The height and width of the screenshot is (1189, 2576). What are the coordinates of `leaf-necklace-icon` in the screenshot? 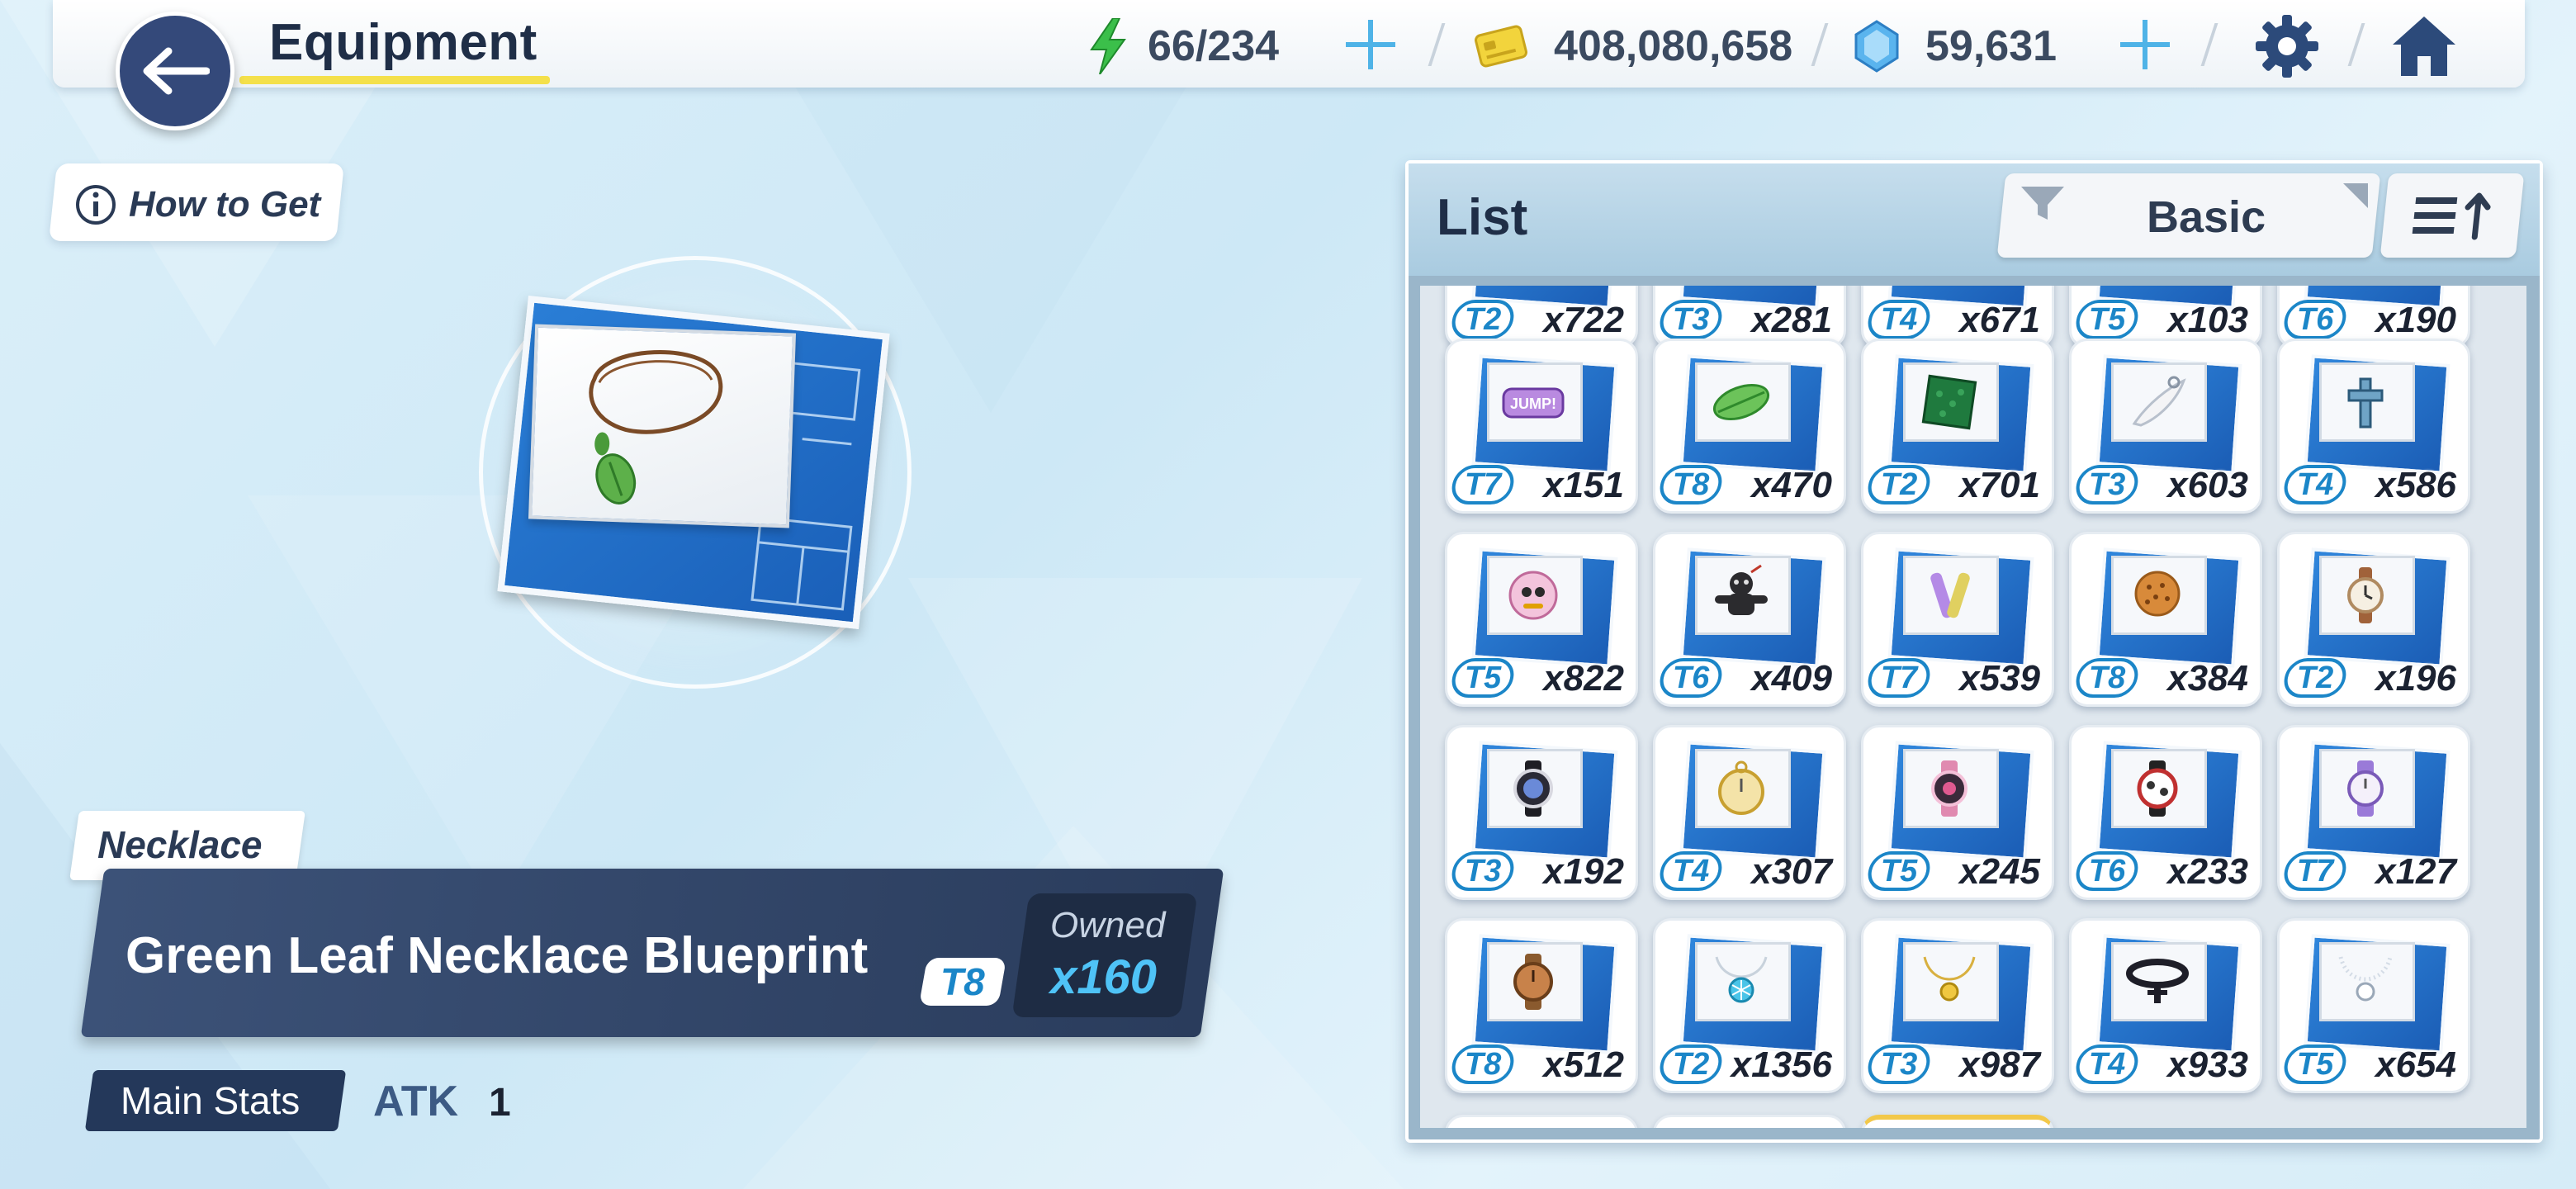 It's located at (656, 426).